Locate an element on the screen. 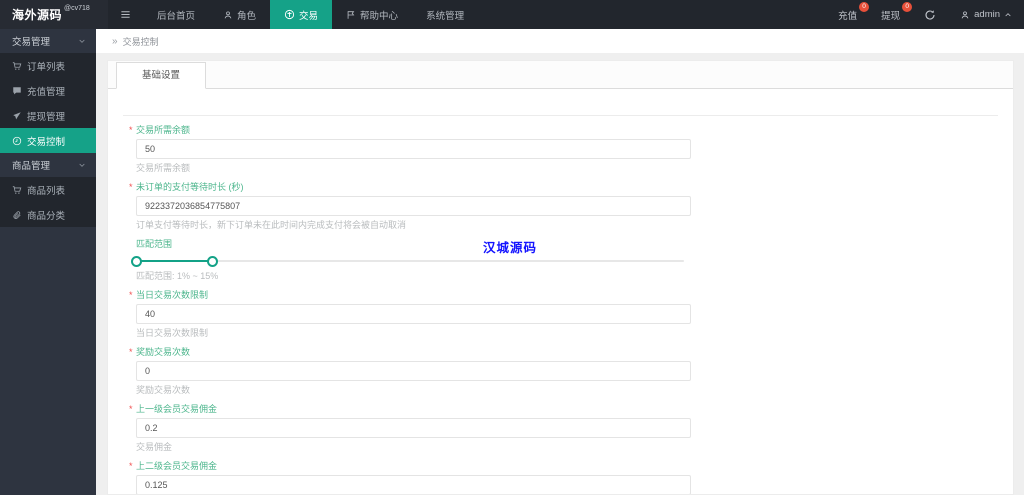  sidebar-group-goods: 商品管理 is located at coordinates (48, 165).